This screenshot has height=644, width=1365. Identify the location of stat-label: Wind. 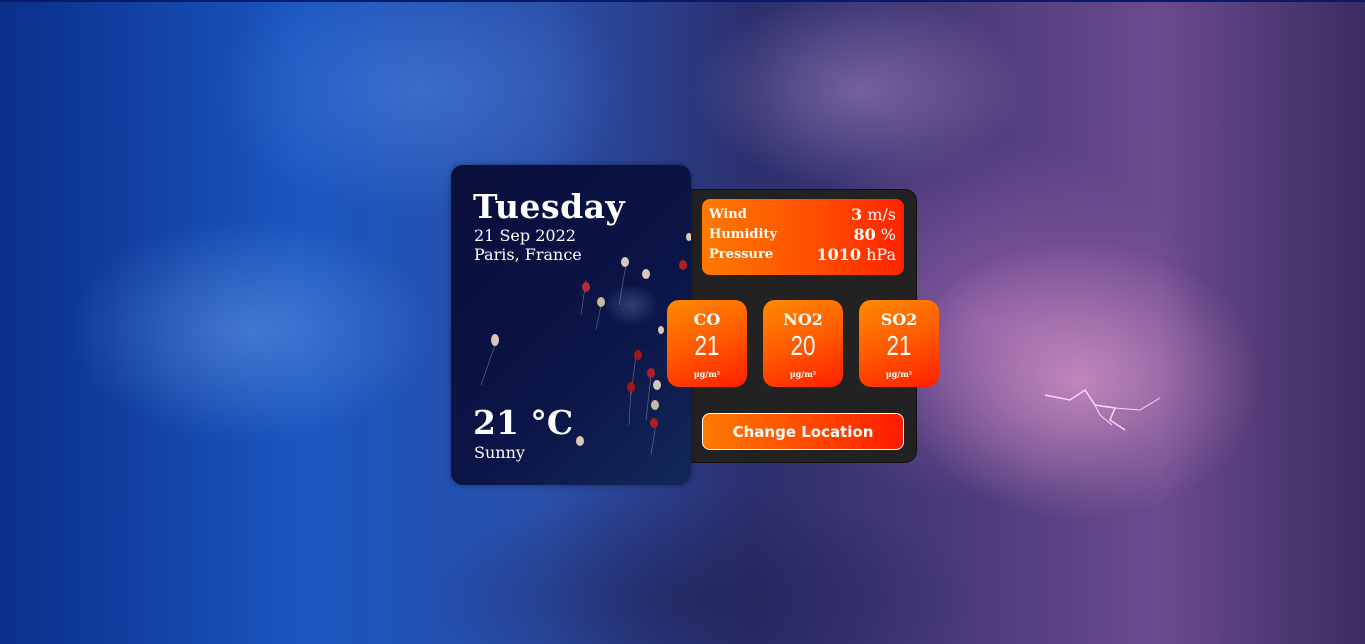
(728, 214).